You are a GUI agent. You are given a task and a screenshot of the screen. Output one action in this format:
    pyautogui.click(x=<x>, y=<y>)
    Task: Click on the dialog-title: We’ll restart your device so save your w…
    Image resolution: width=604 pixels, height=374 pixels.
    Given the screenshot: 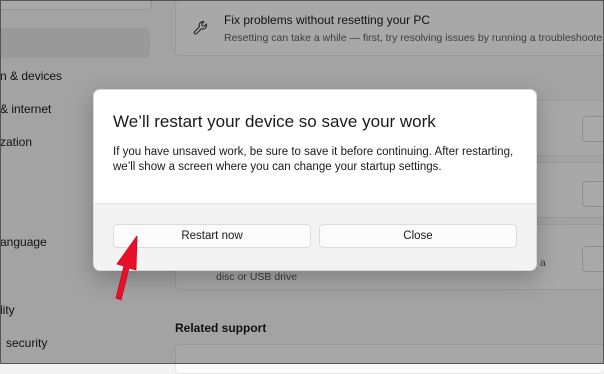 What is the action you would take?
    pyautogui.click(x=274, y=121)
    